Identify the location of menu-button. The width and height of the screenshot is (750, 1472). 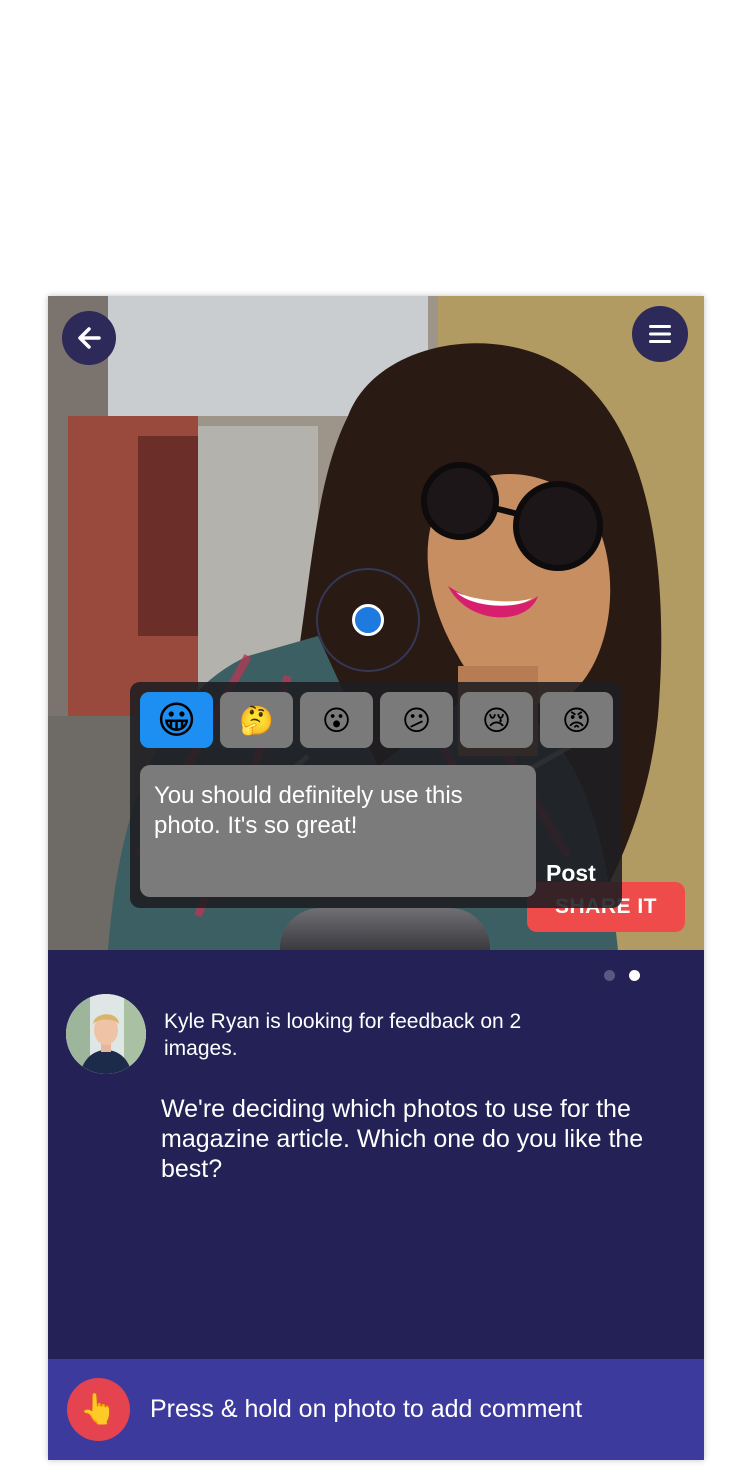
(660, 334).